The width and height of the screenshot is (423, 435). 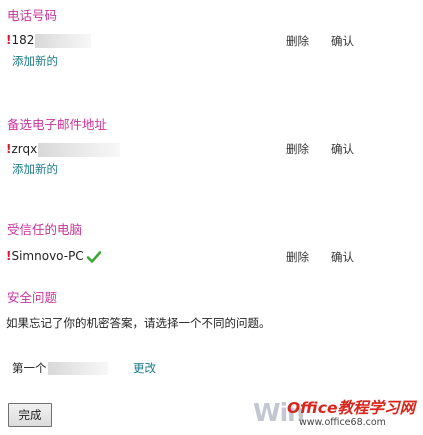 I want to click on email-delete-link: 删除, so click(x=297, y=149).